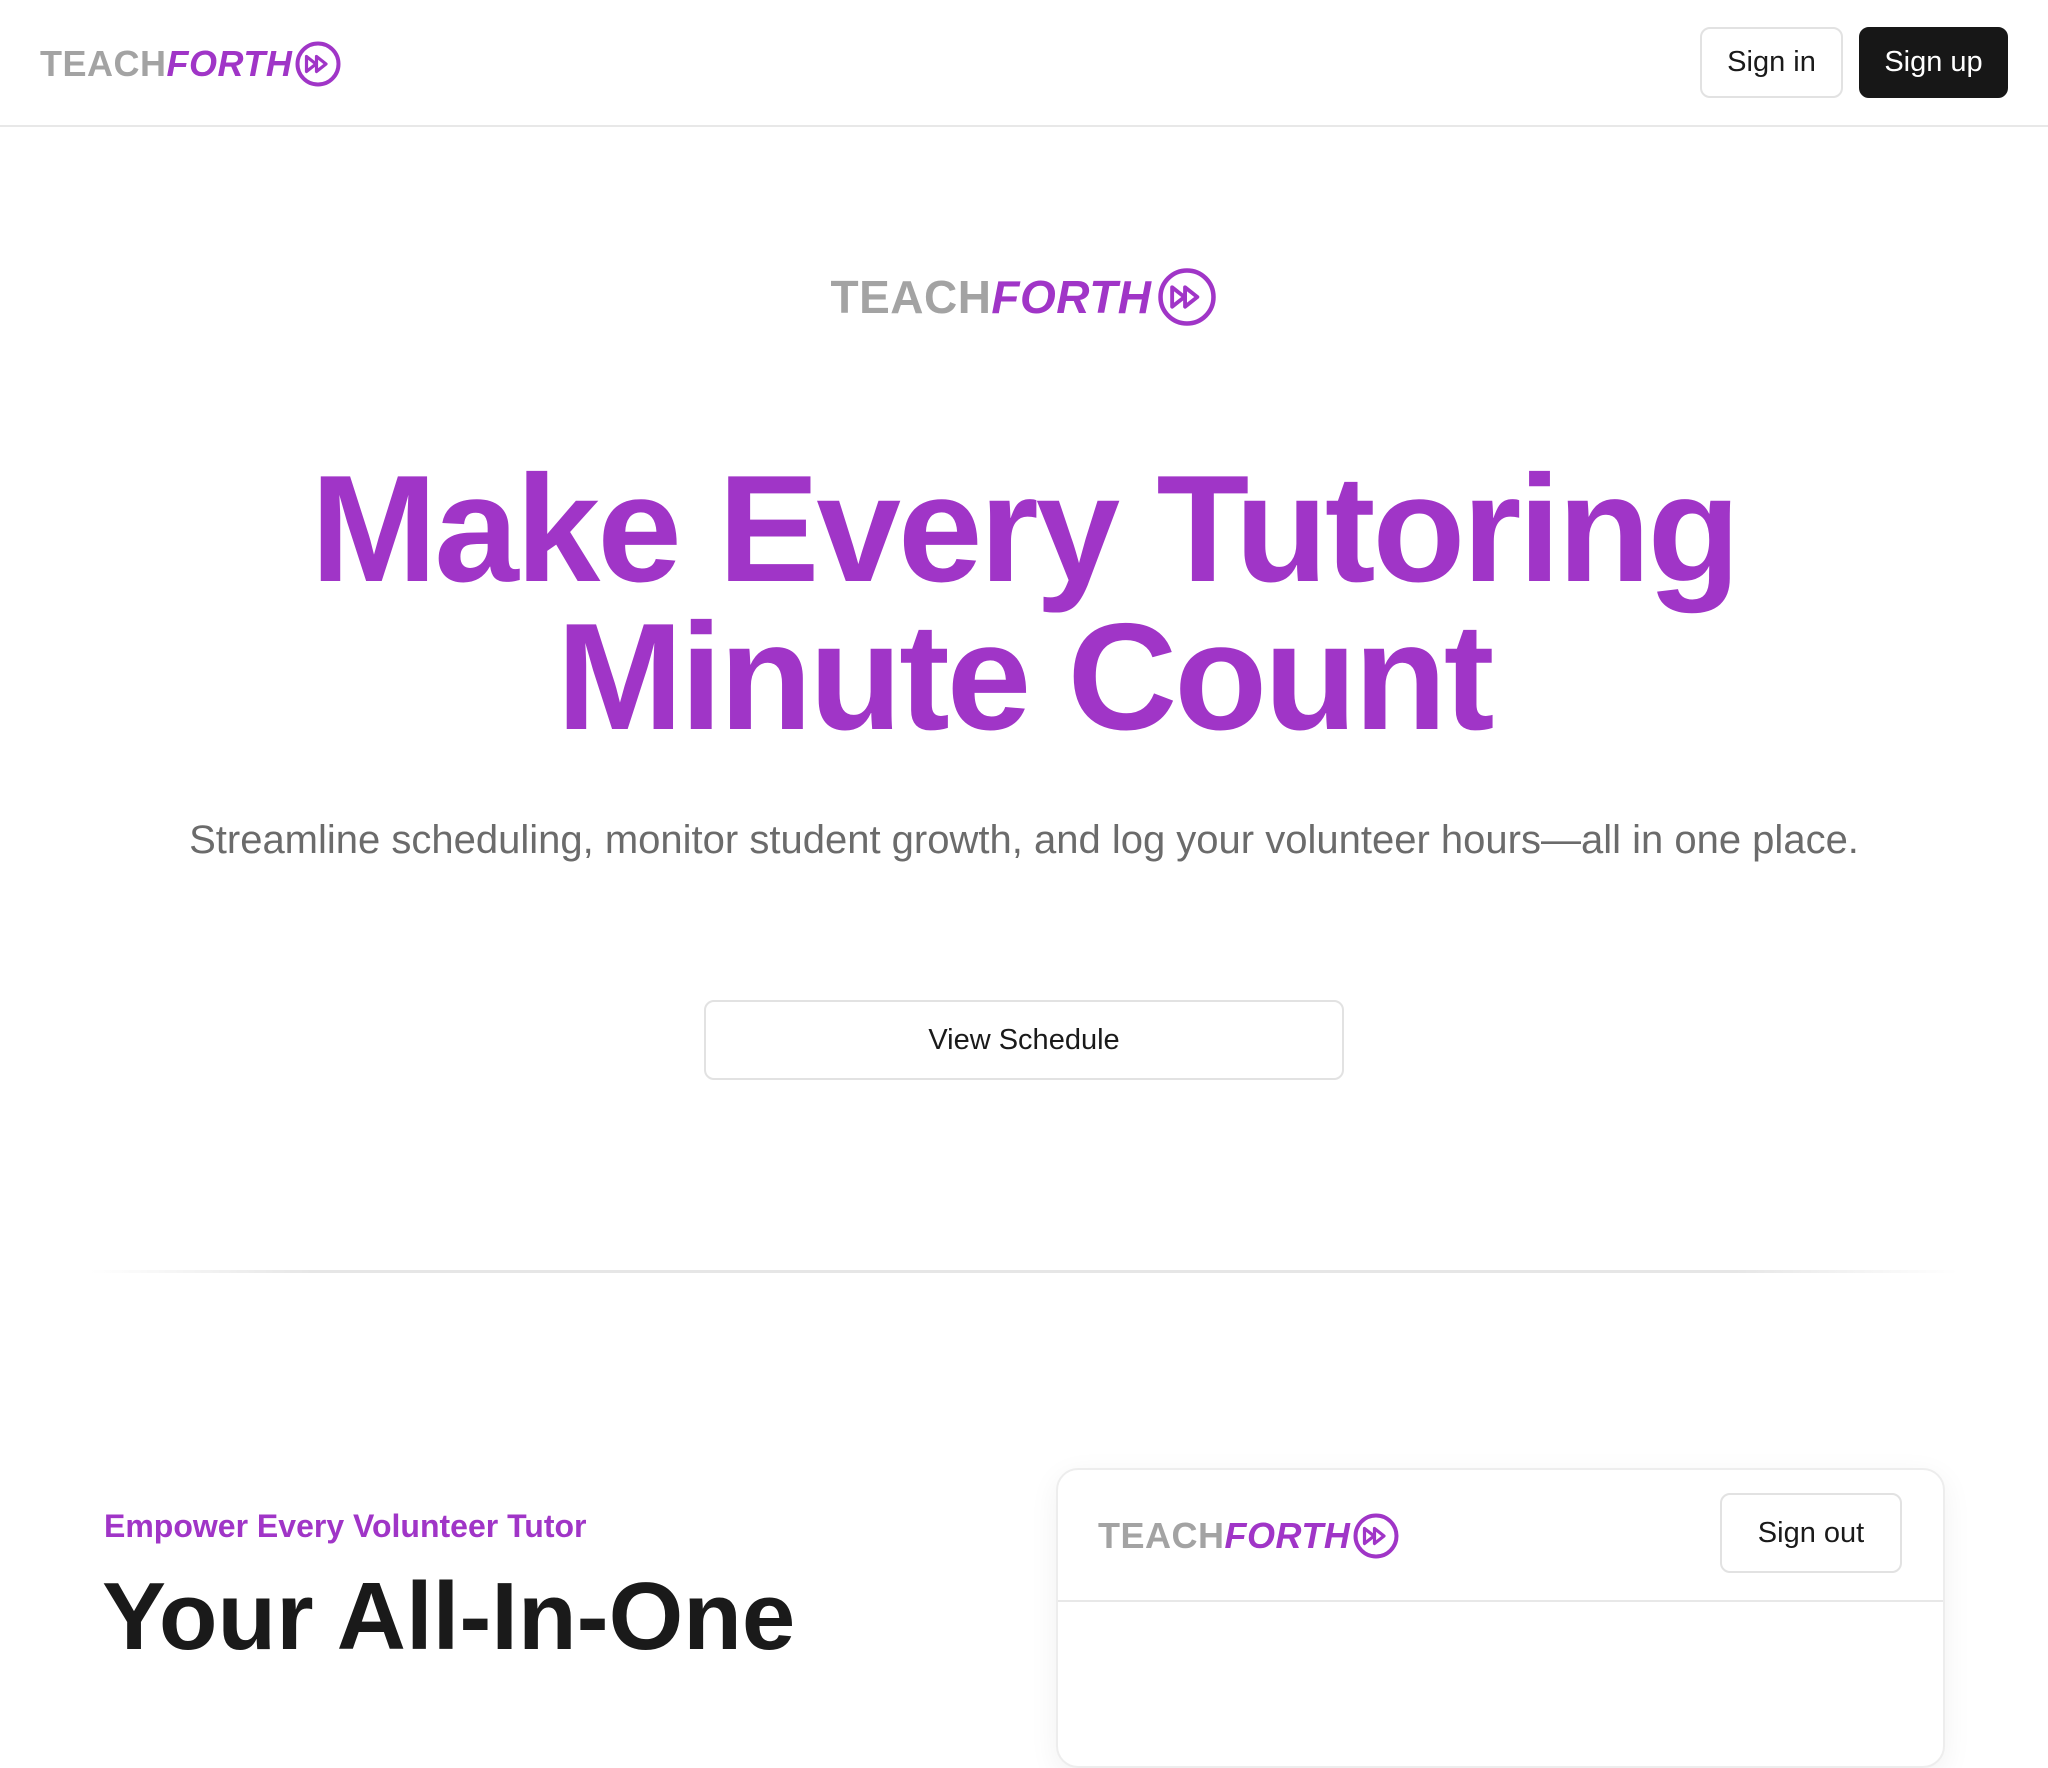  I want to click on sign-up-button: Sign up, so click(1933, 62).